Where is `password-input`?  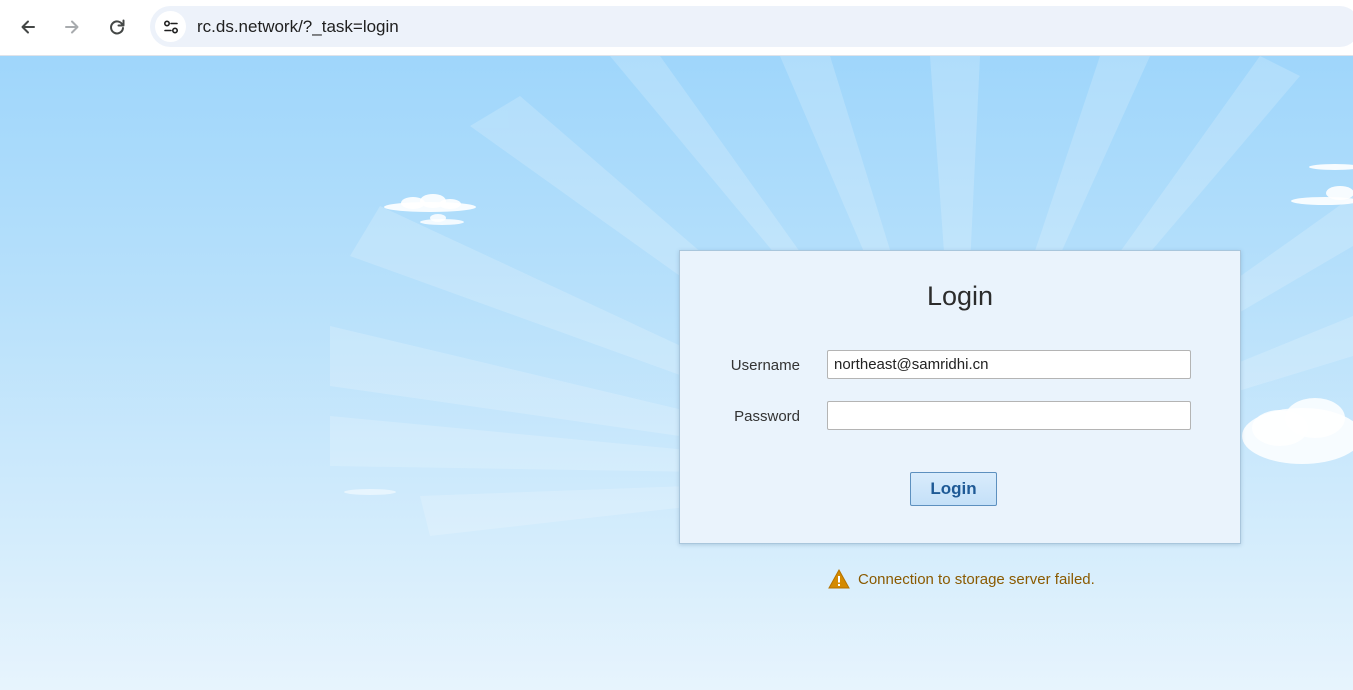
password-input is located at coordinates (1009, 415).